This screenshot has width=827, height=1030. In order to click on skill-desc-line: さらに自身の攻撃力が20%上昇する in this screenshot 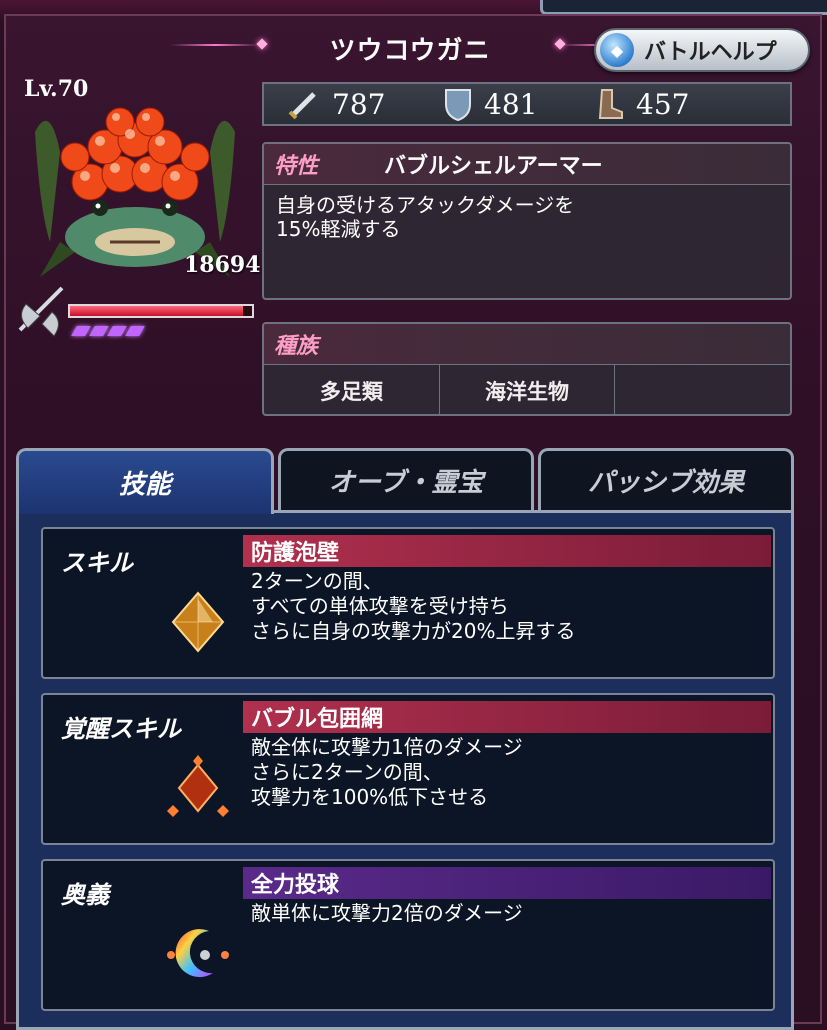, I will do `click(413, 631)`.